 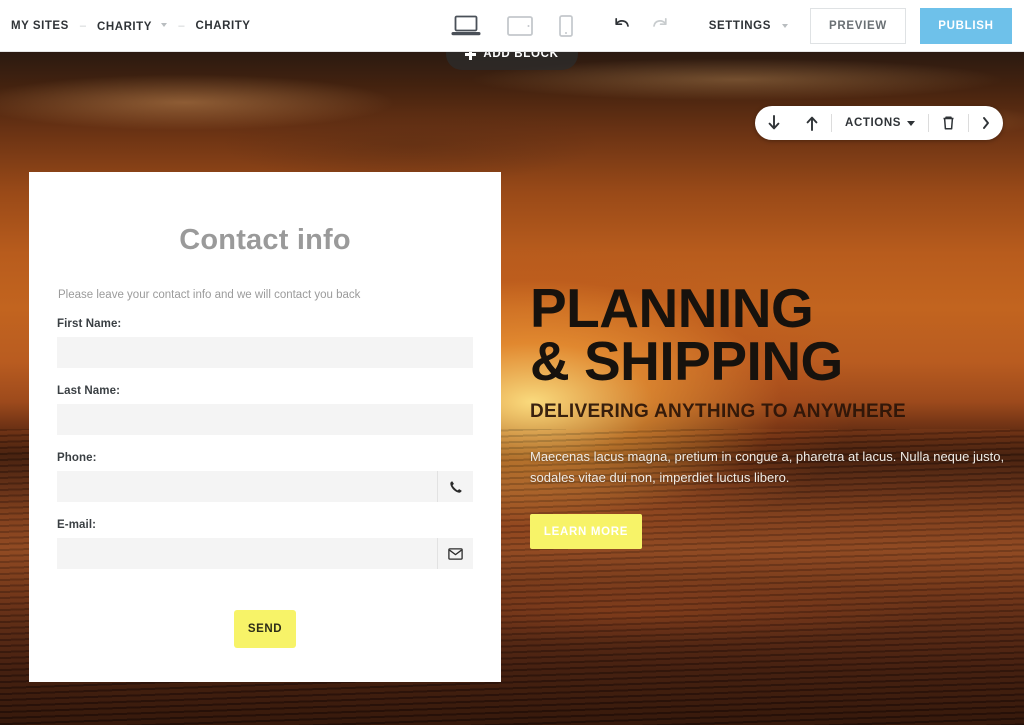 What do you see at coordinates (660, 26) in the screenshot?
I see `redo-icon` at bounding box center [660, 26].